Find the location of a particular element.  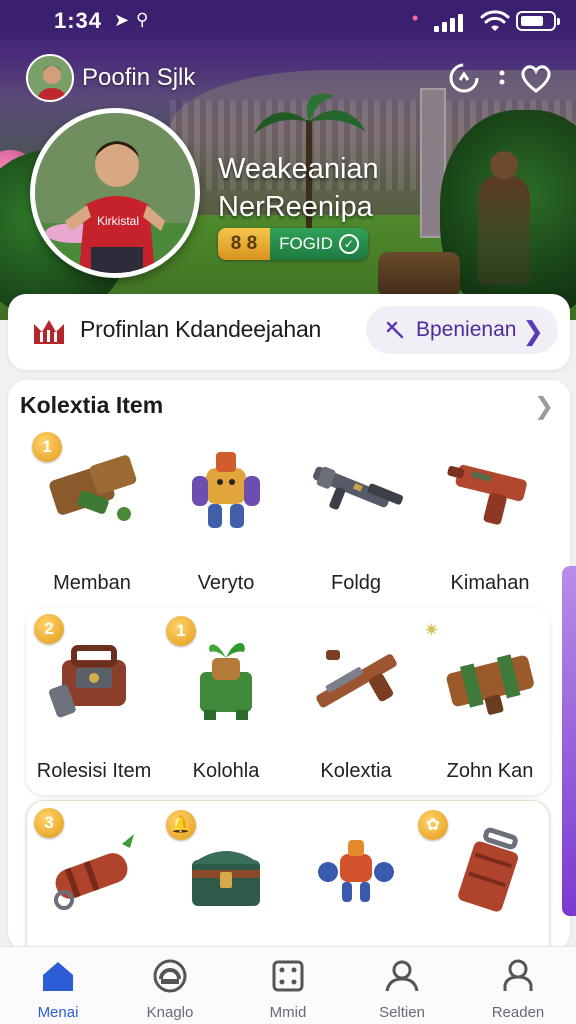

sparkle-icon: ✷ is located at coordinates (432, 630).